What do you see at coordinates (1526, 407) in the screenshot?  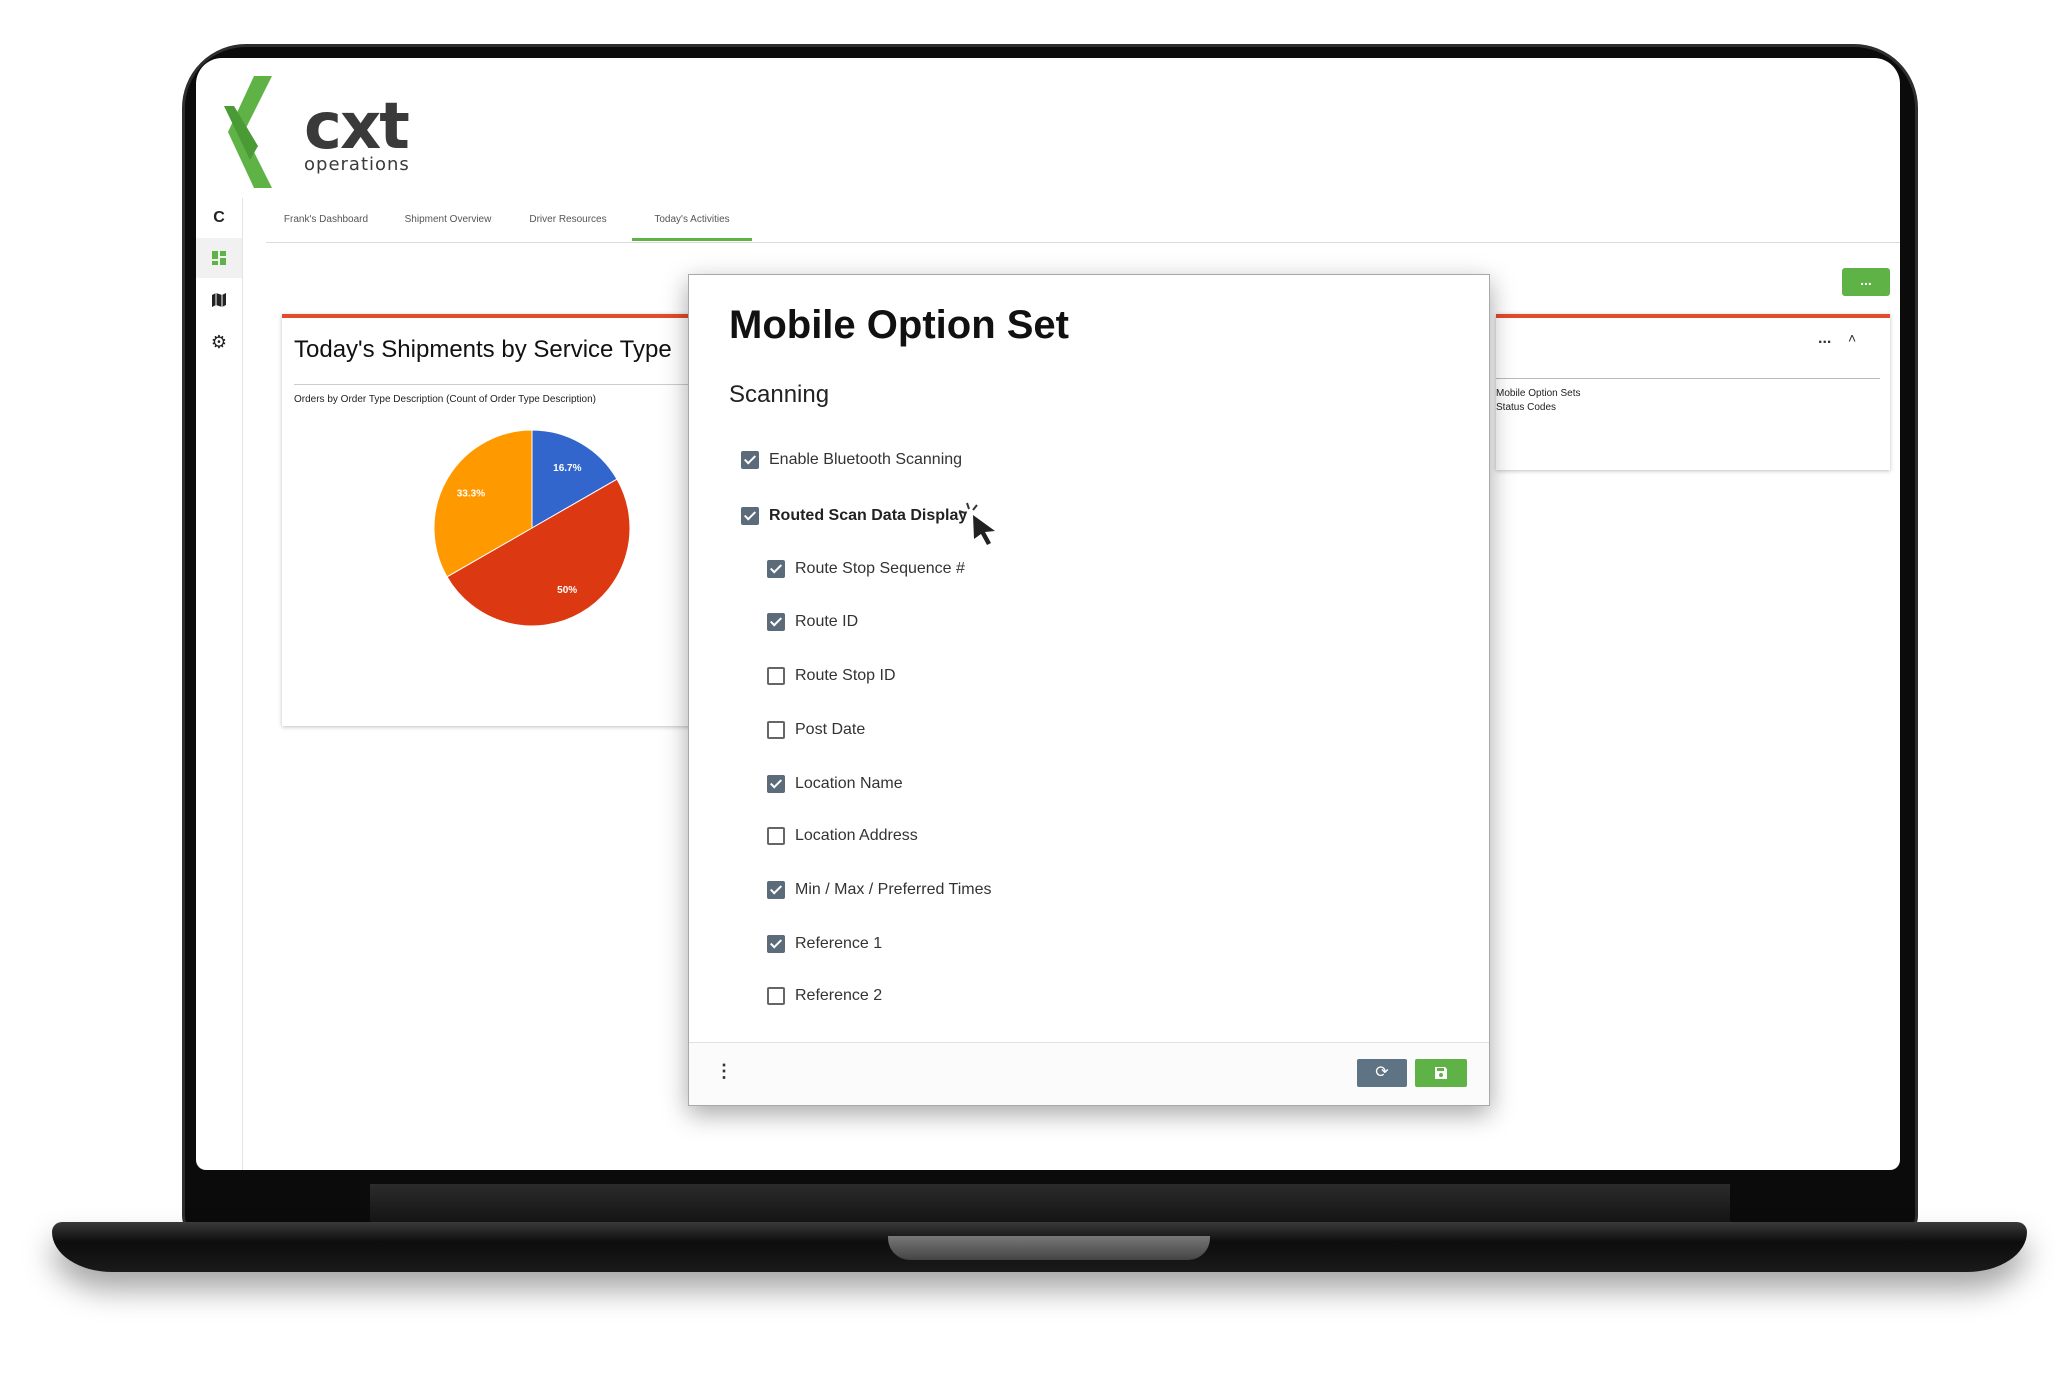 I see `link-status-codes: Status Codes` at bounding box center [1526, 407].